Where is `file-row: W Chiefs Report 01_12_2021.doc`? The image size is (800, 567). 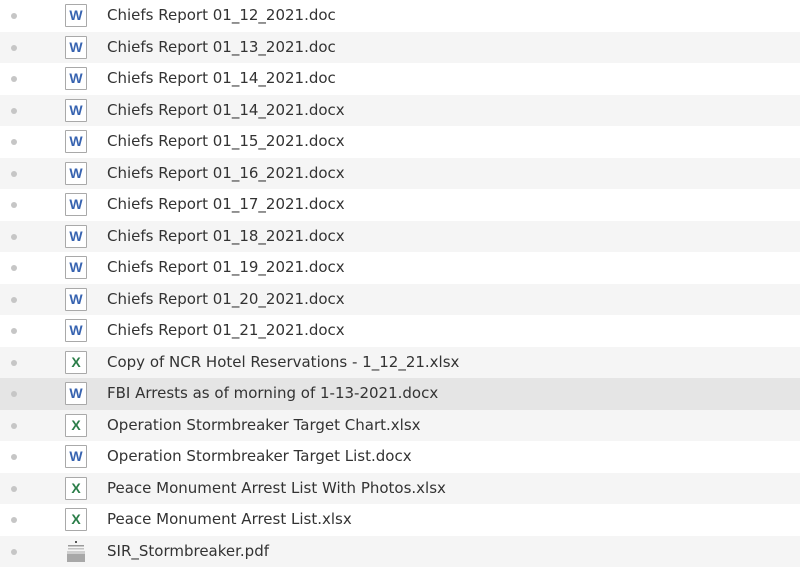
file-row: W Chiefs Report 01_12_2021.doc is located at coordinates (400, 16).